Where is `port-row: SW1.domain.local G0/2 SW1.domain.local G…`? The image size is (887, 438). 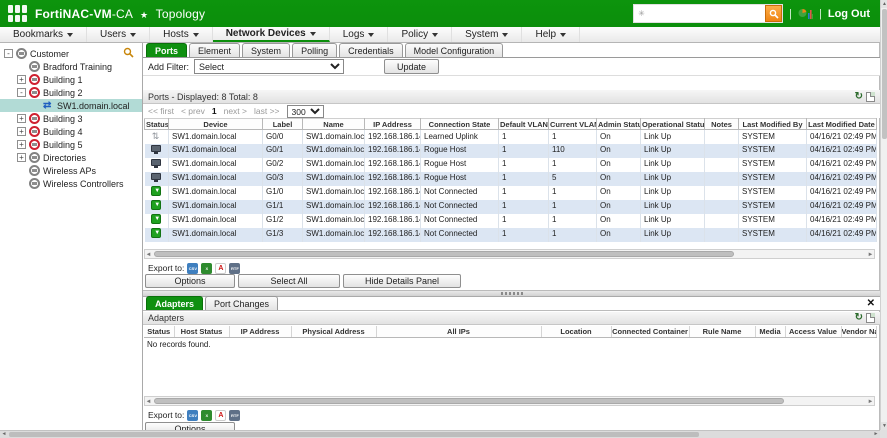
port-row: SW1.domain.local G0/2 SW1.domain.local G… is located at coordinates (510, 164).